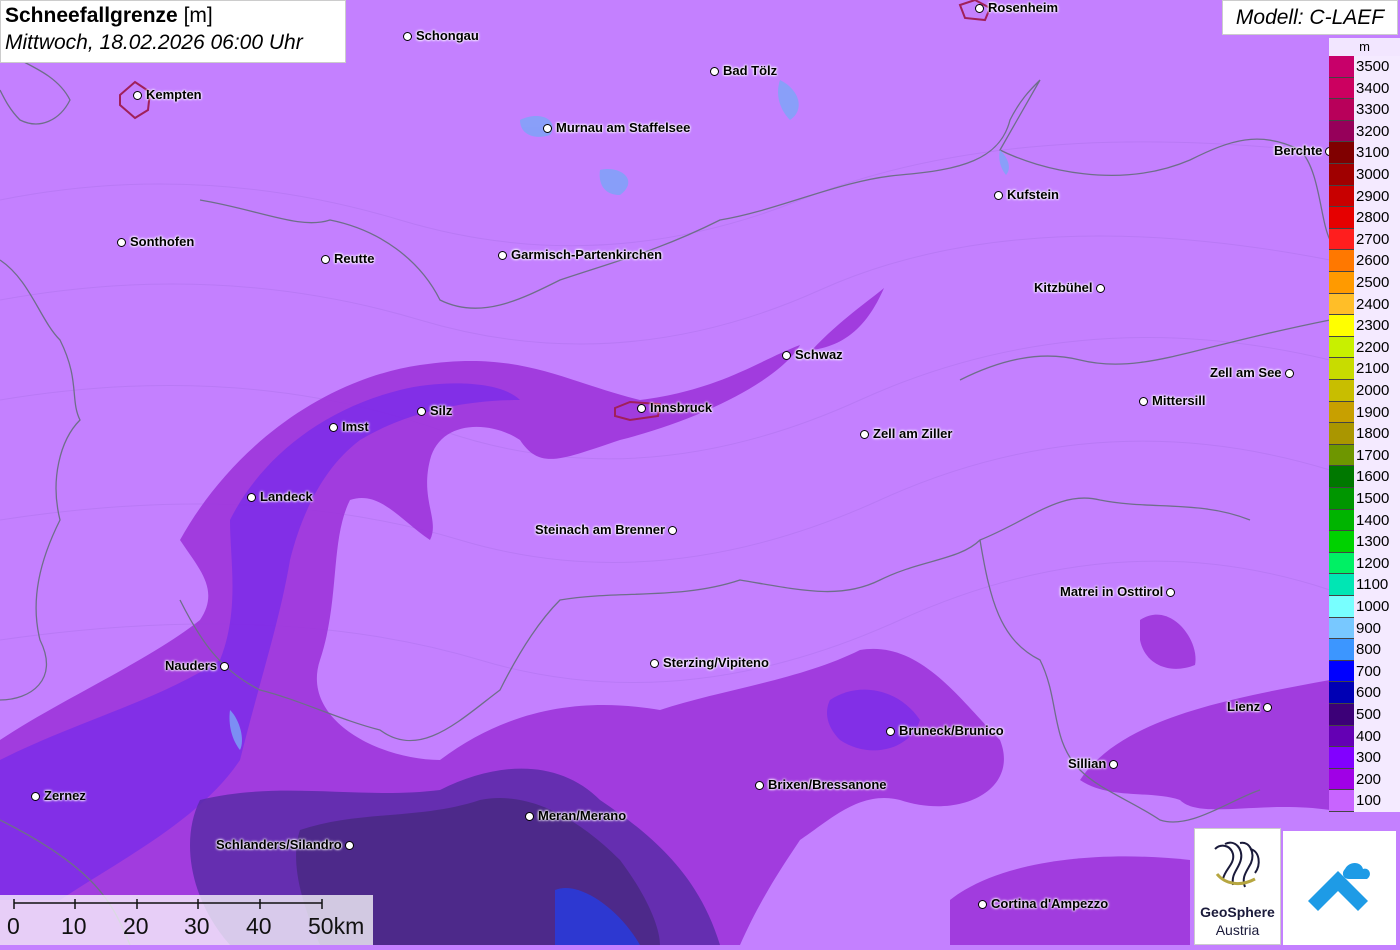 The image size is (1400, 950). Describe the element at coordinates (1377, 369) in the screenshot. I see `legend-label: 2100` at that location.